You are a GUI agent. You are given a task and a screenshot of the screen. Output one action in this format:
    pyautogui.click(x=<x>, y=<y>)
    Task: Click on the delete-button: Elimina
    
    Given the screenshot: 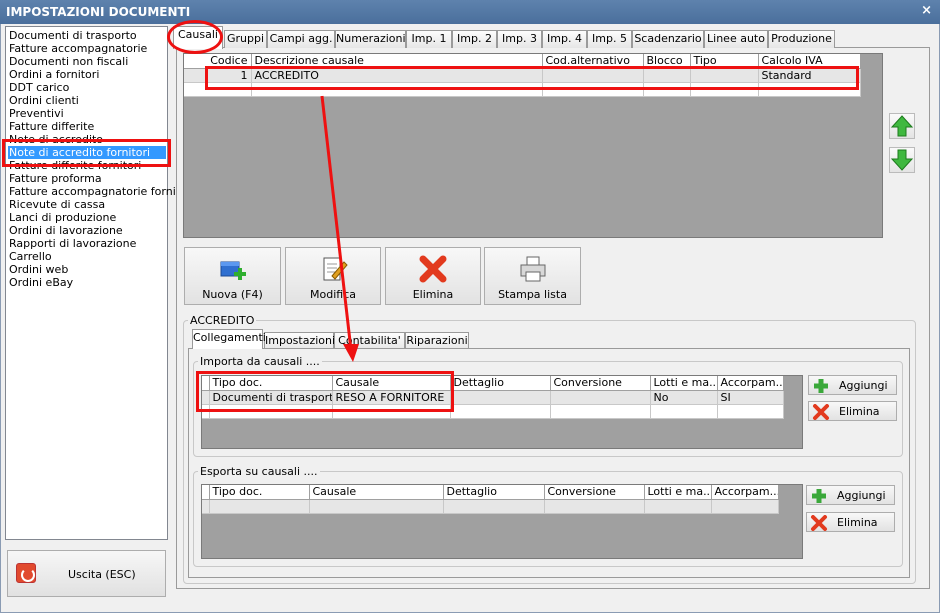 What is the action you would take?
    pyautogui.click(x=433, y=276)
    